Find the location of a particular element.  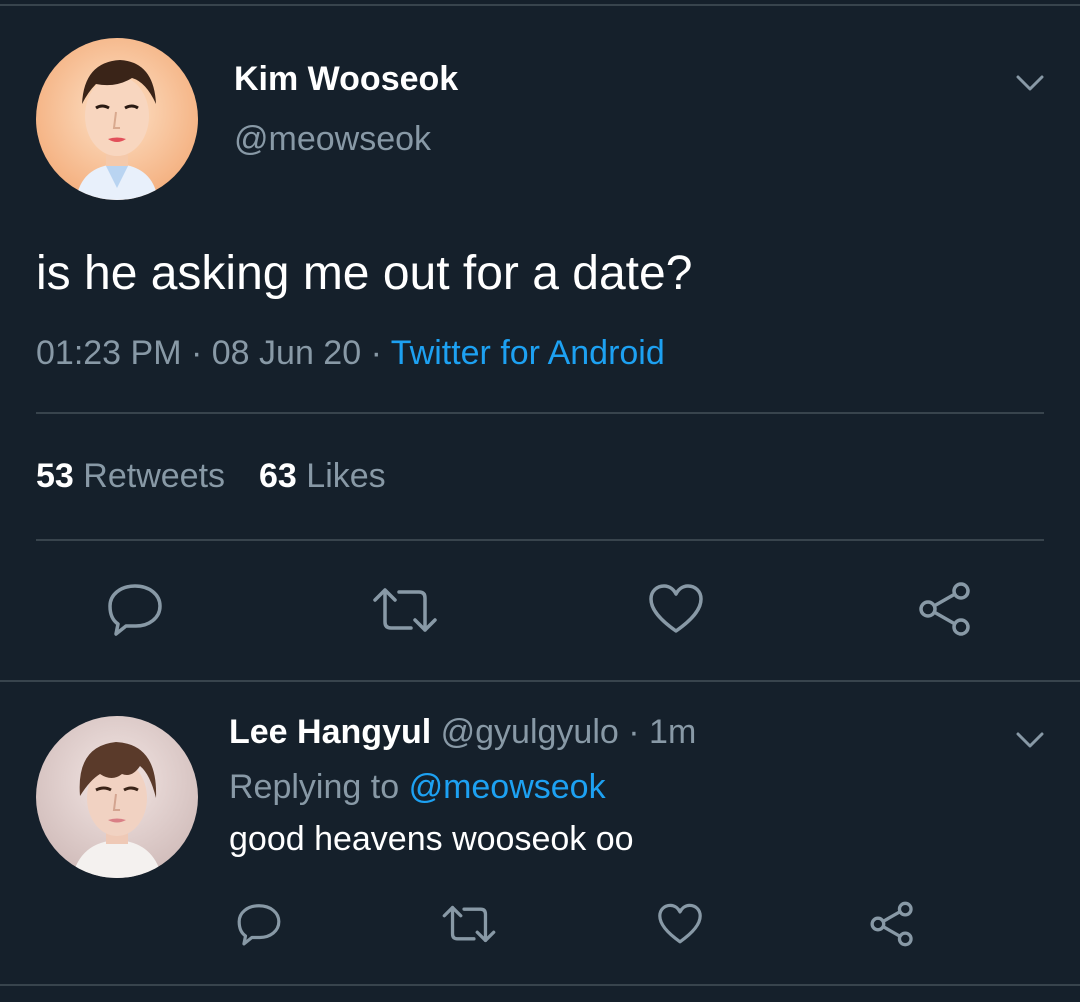

tweet-stats: 53 Retweets 63 Likes is located at coordinates (211, 476).